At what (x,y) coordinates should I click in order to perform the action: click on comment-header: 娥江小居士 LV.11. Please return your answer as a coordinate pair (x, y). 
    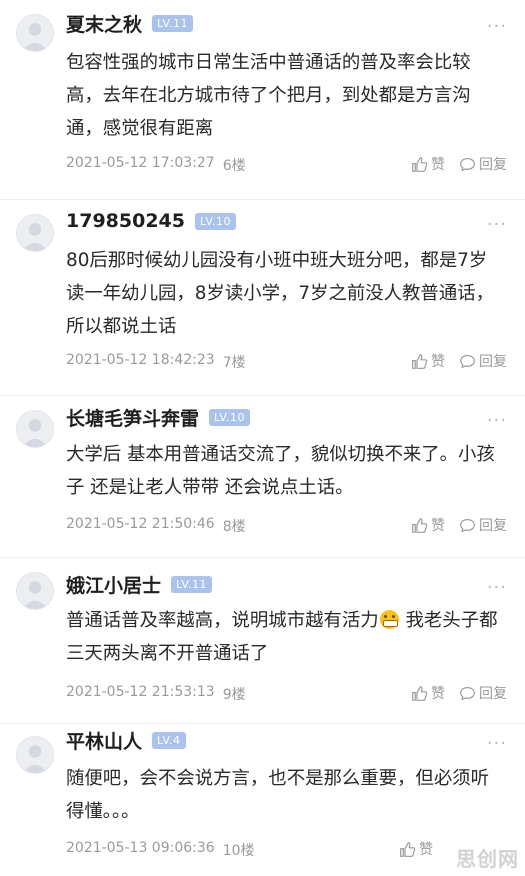
    Looking at the image, I should click on (139, 584).